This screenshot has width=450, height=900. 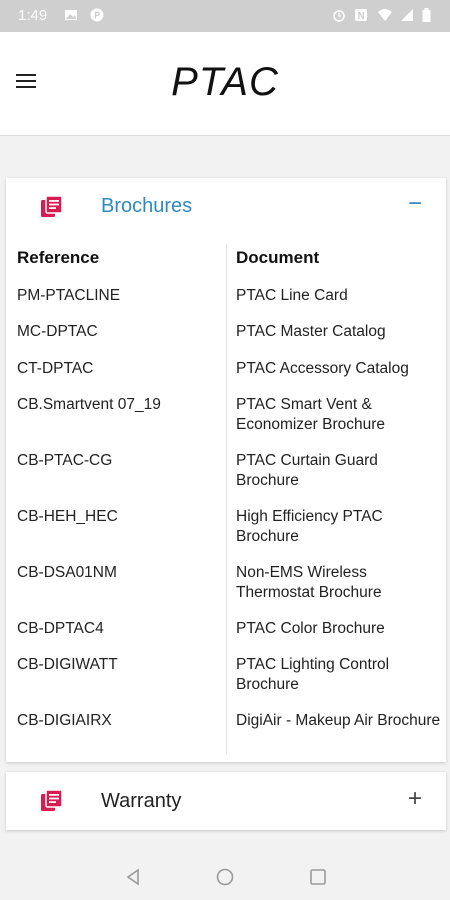 I want to click on document-link: PTAC Accessory Catalog, so click(x=338, y=369).